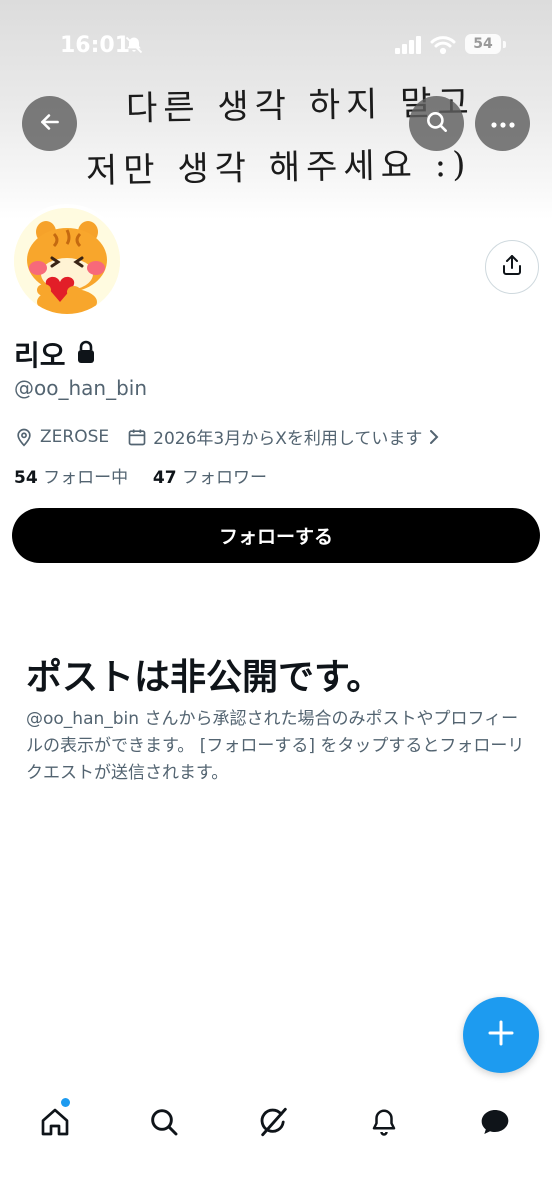  Describe the element at coordinates (409, 47) in the screenshot. I see `cellular-signal-icon` at that location.